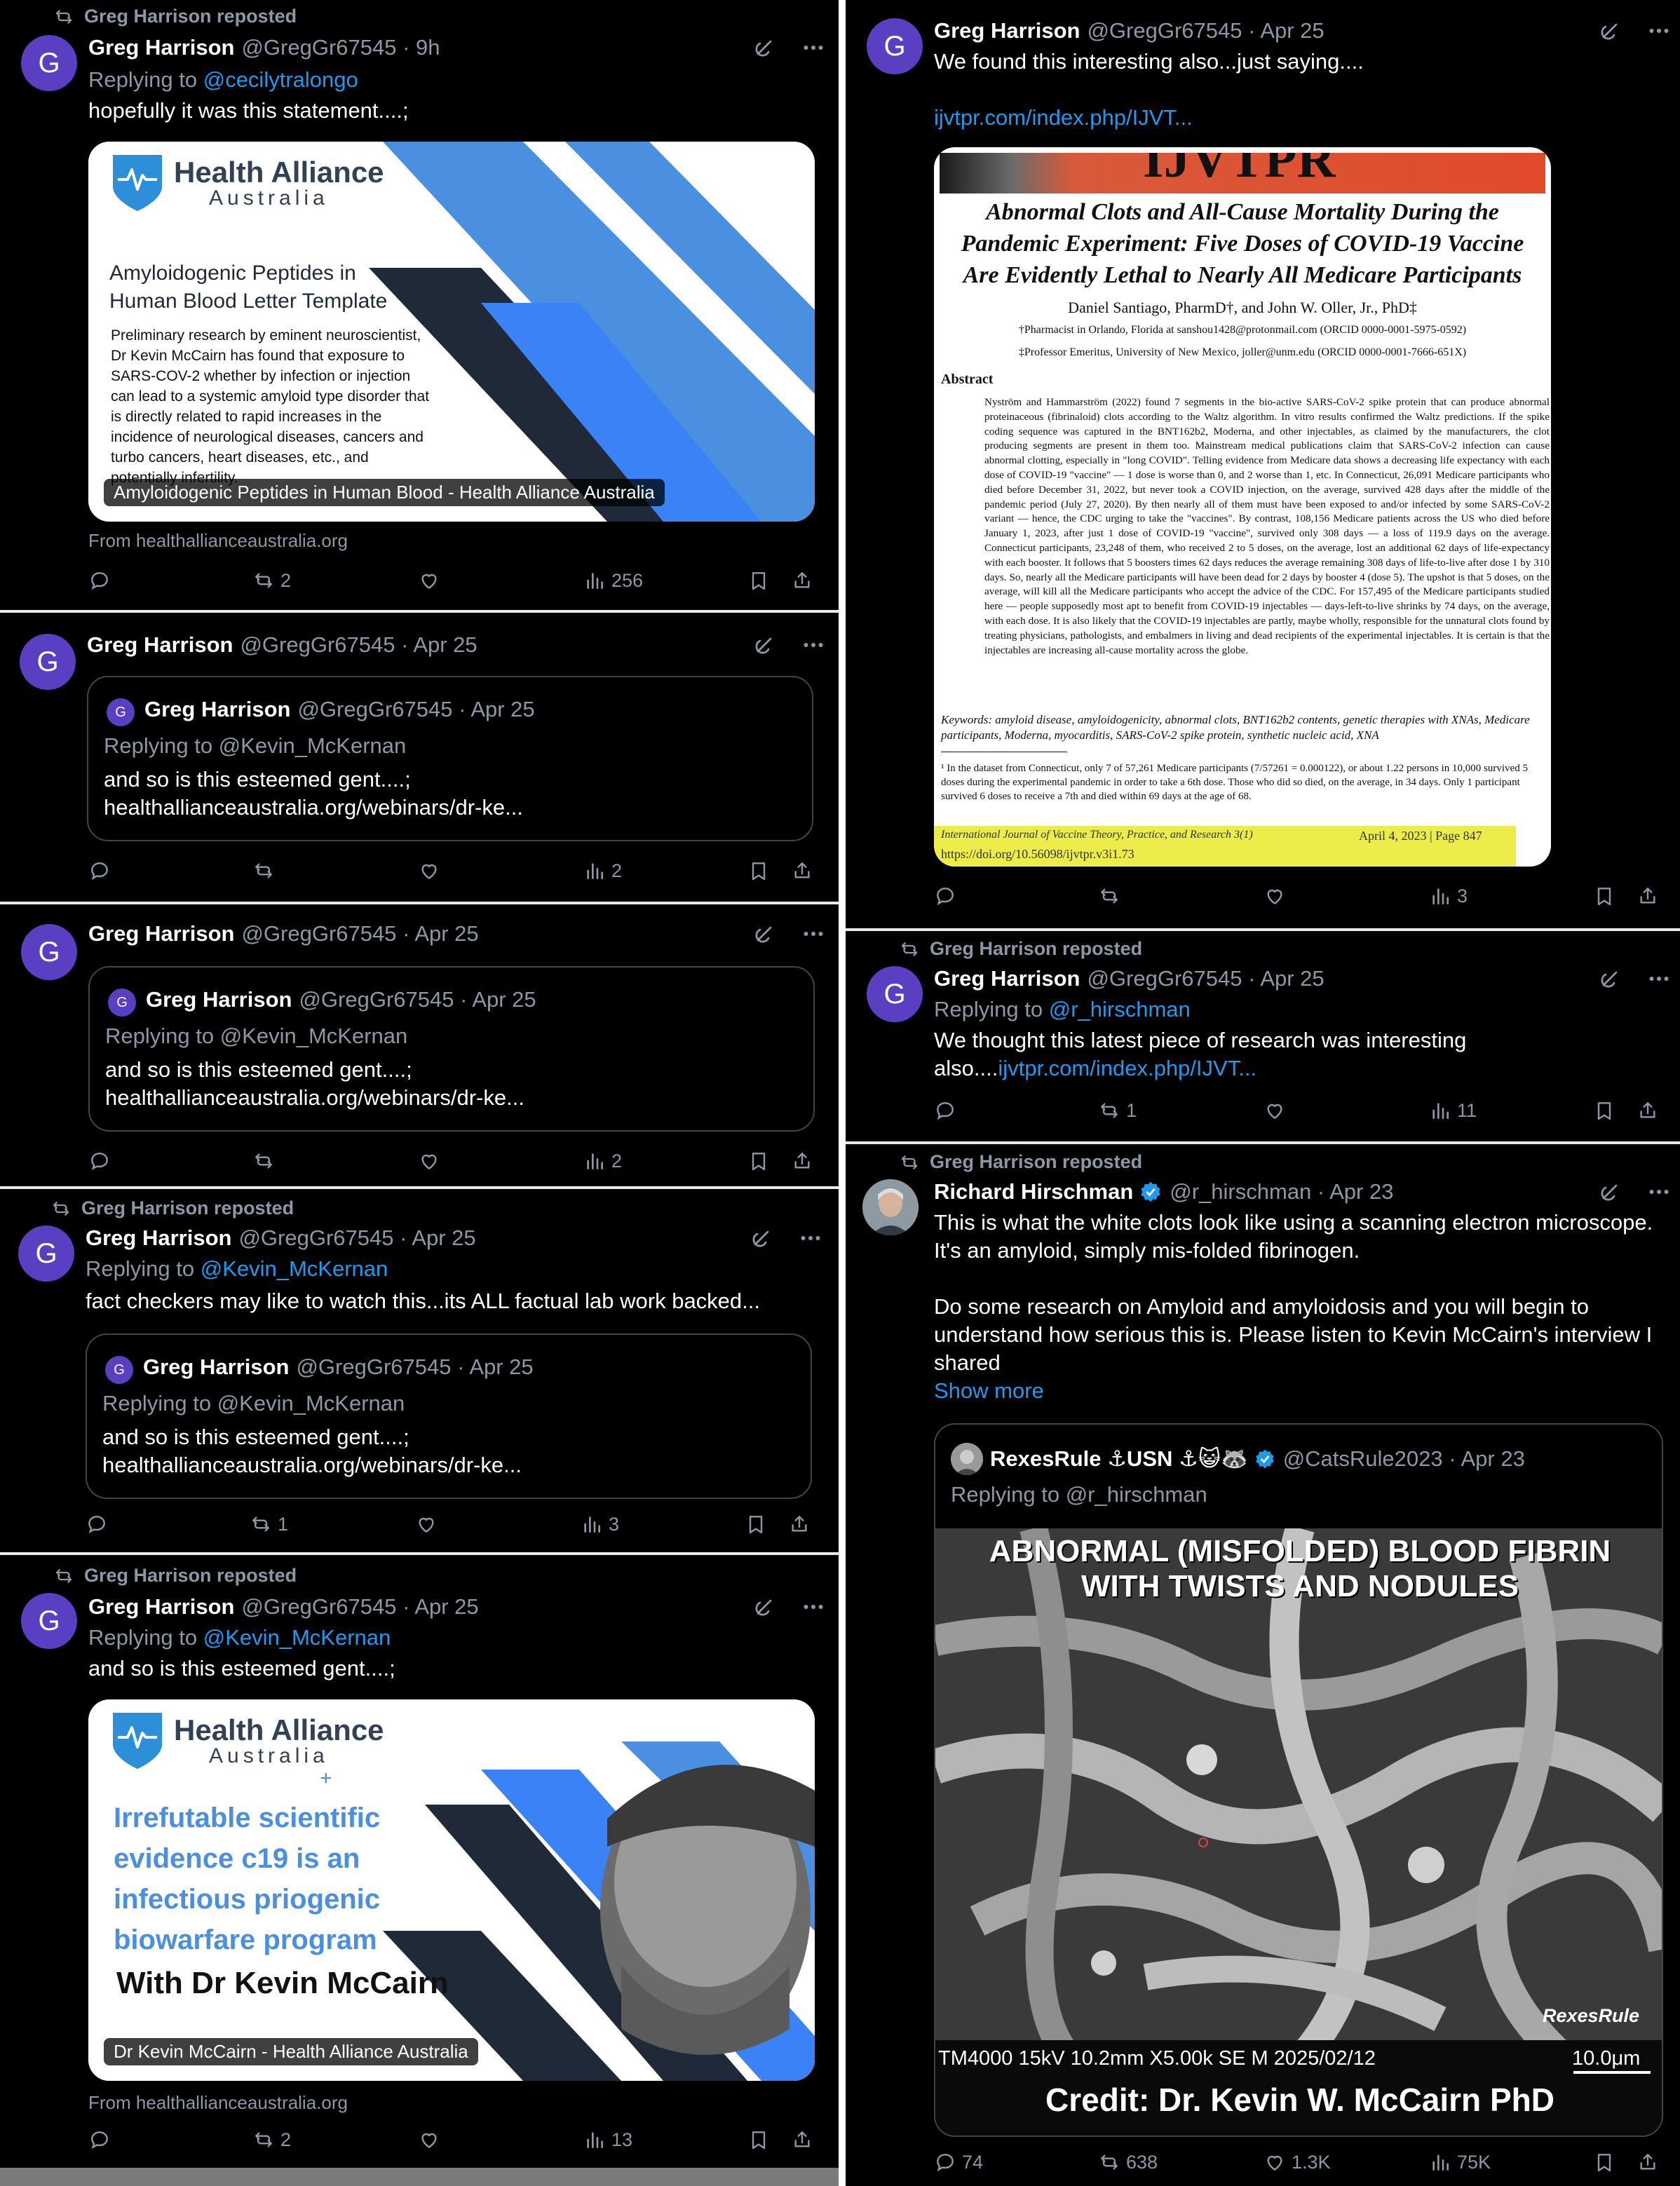 This screenshot has height=2186, width=1680. What do you see at coordinates (613, 581) in the screenshot?
I see `views-button: 256` at bounding box center [613, 581].